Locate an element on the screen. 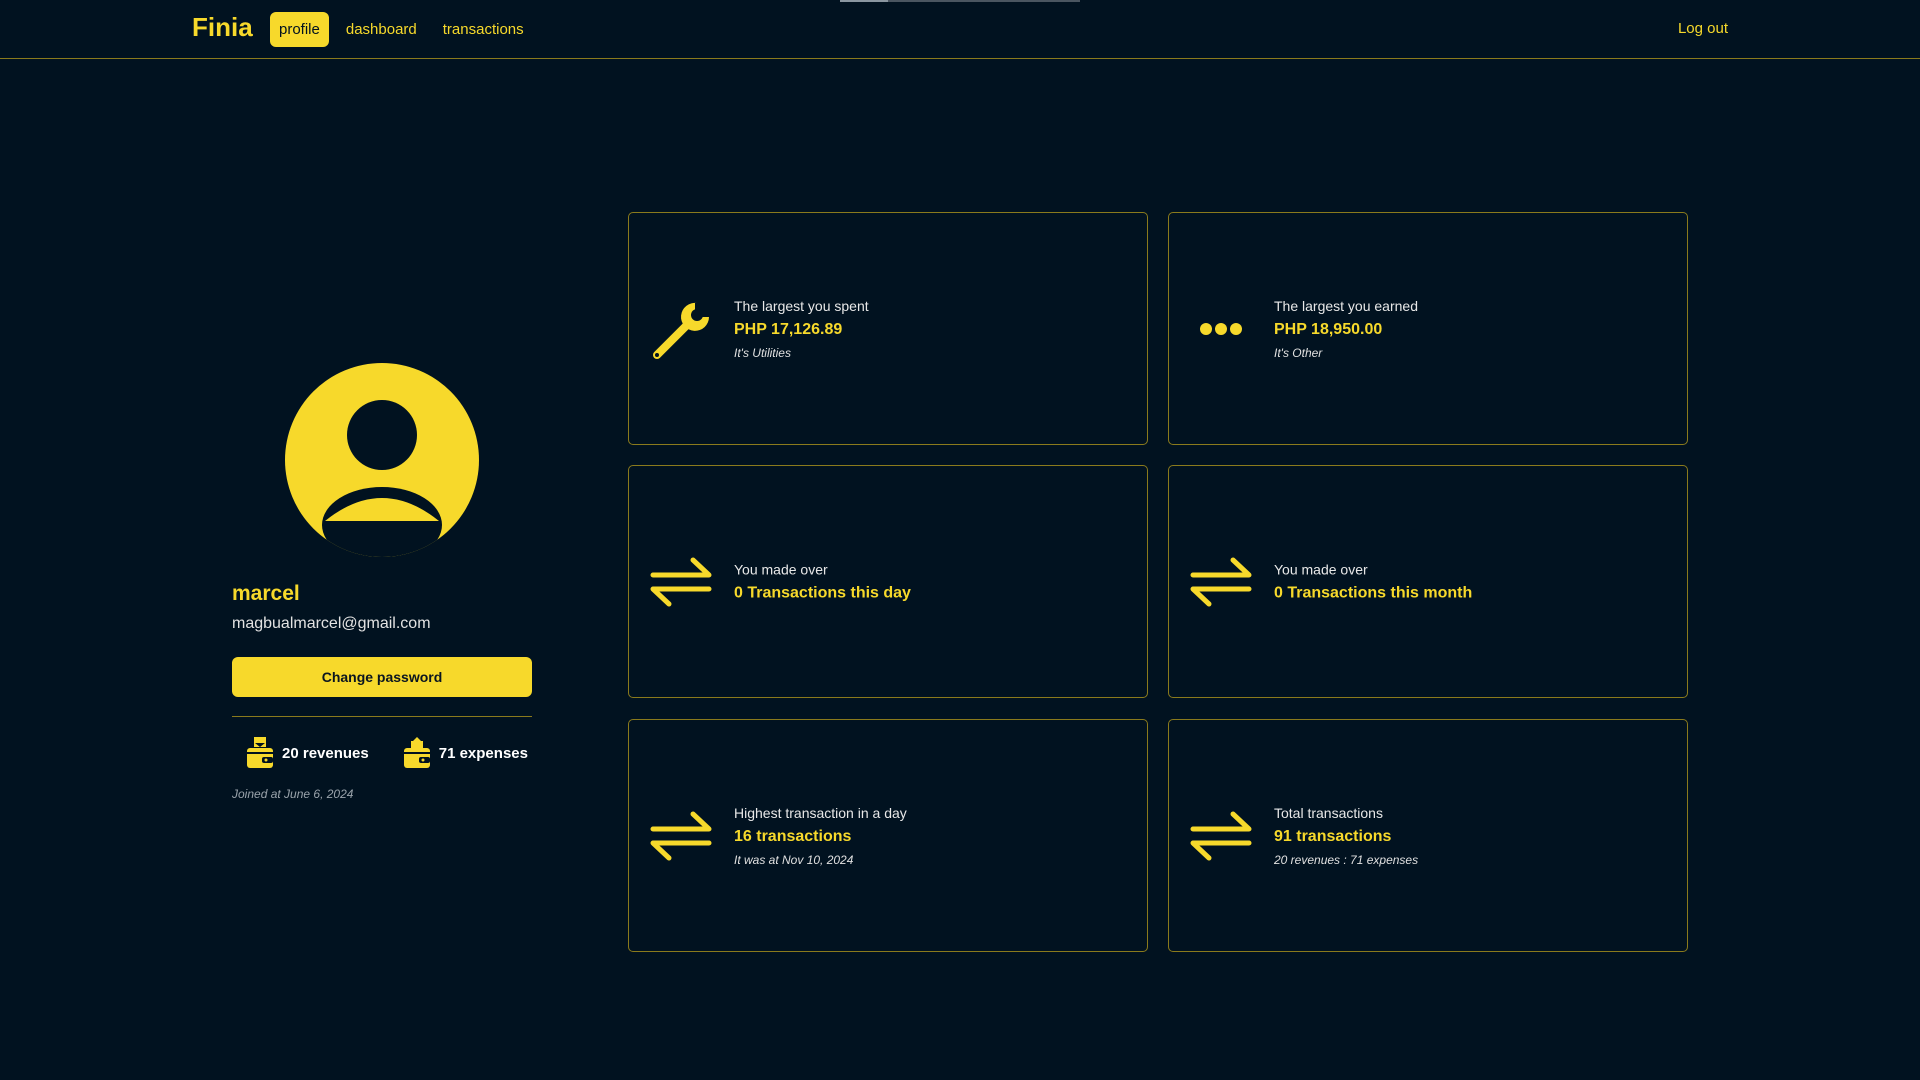 The image size is (1920, 1080). card-value: PHP 18,950.00 is located at coordinates (1328, 329).